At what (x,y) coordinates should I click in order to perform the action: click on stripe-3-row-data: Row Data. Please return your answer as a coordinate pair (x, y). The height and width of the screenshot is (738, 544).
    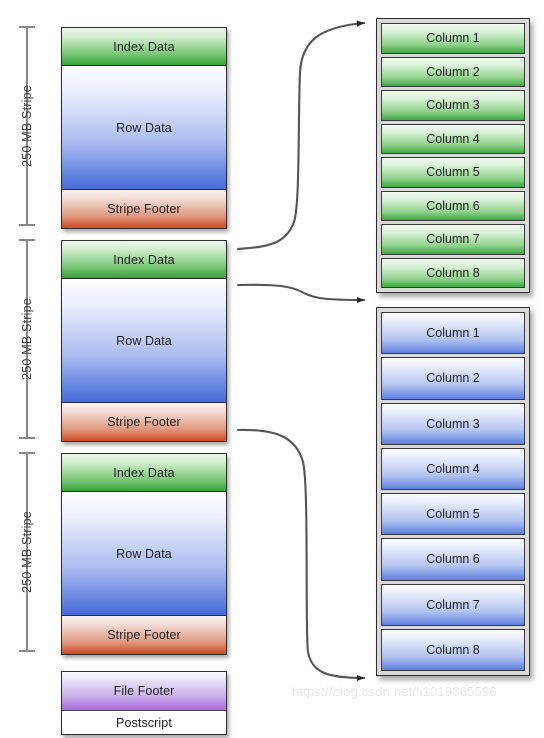
    Looking at the image, I should click on (144, 554).